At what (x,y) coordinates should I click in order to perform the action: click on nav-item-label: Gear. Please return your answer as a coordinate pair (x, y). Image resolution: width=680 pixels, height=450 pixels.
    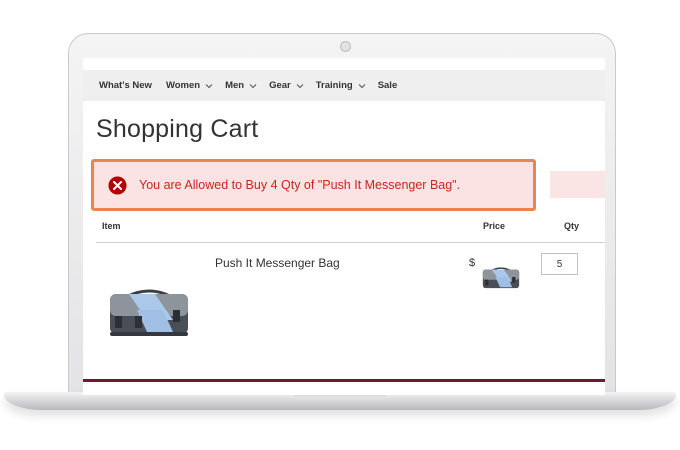
    Looking at the image, I should click on (280, 85).